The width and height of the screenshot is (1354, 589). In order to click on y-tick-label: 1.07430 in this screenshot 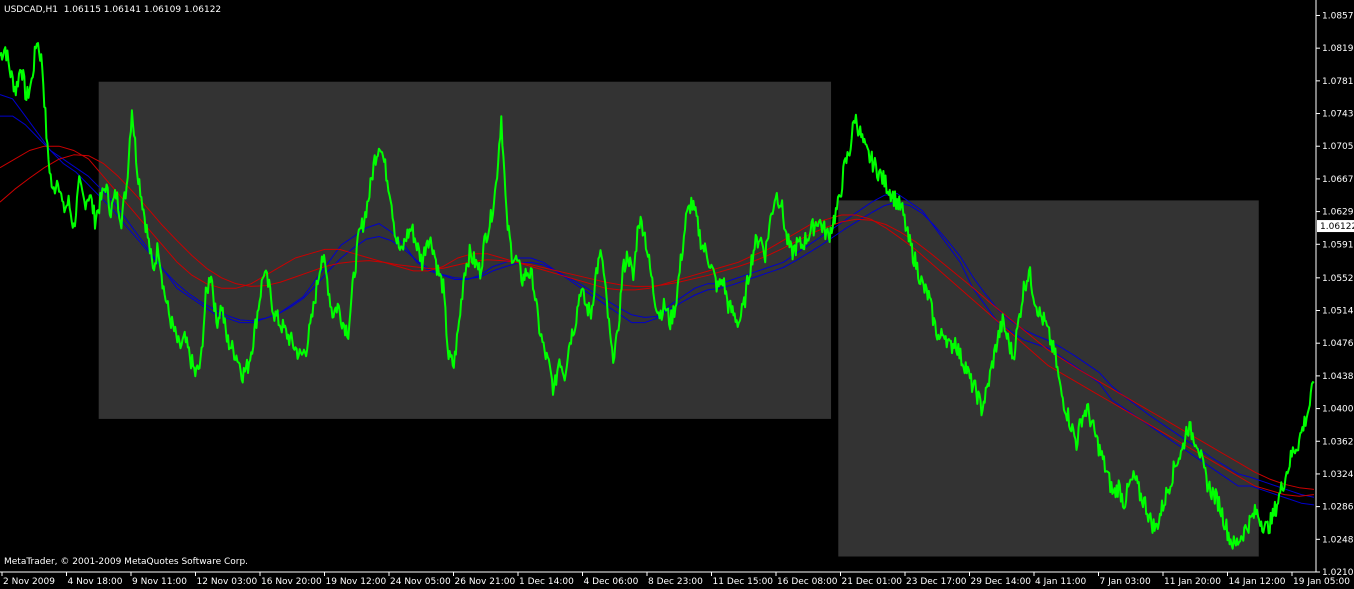, I will do `click(1338, 115)`.